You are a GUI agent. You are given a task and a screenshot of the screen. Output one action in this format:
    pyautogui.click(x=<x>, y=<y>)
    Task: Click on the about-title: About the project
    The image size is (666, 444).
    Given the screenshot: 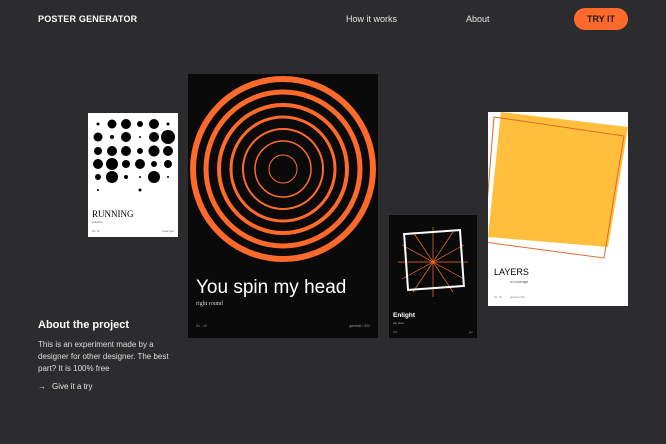 What is the action you would take?
    pyautogui.click(x=84, y=325)
    